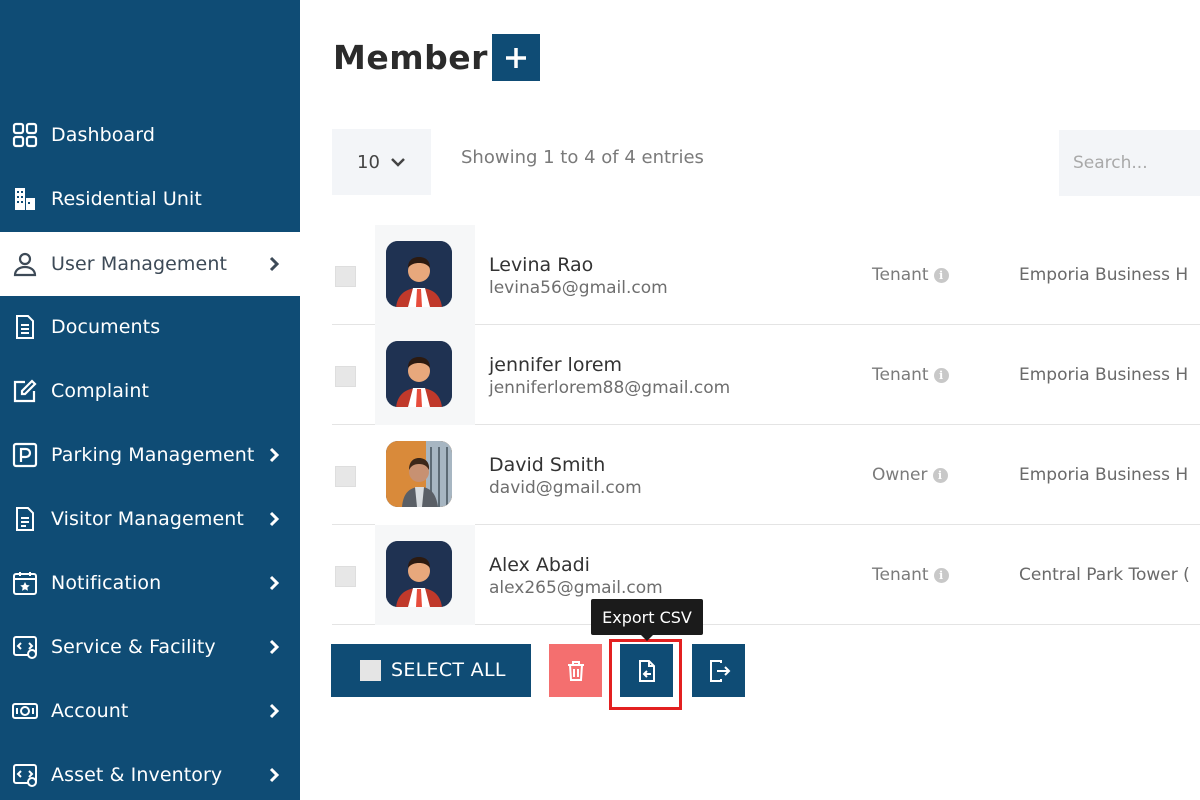 Image resolution: width=1200 pixels, height=800 pixels. I want to click on sidebar-item-label: Documents, so click(106, 327).